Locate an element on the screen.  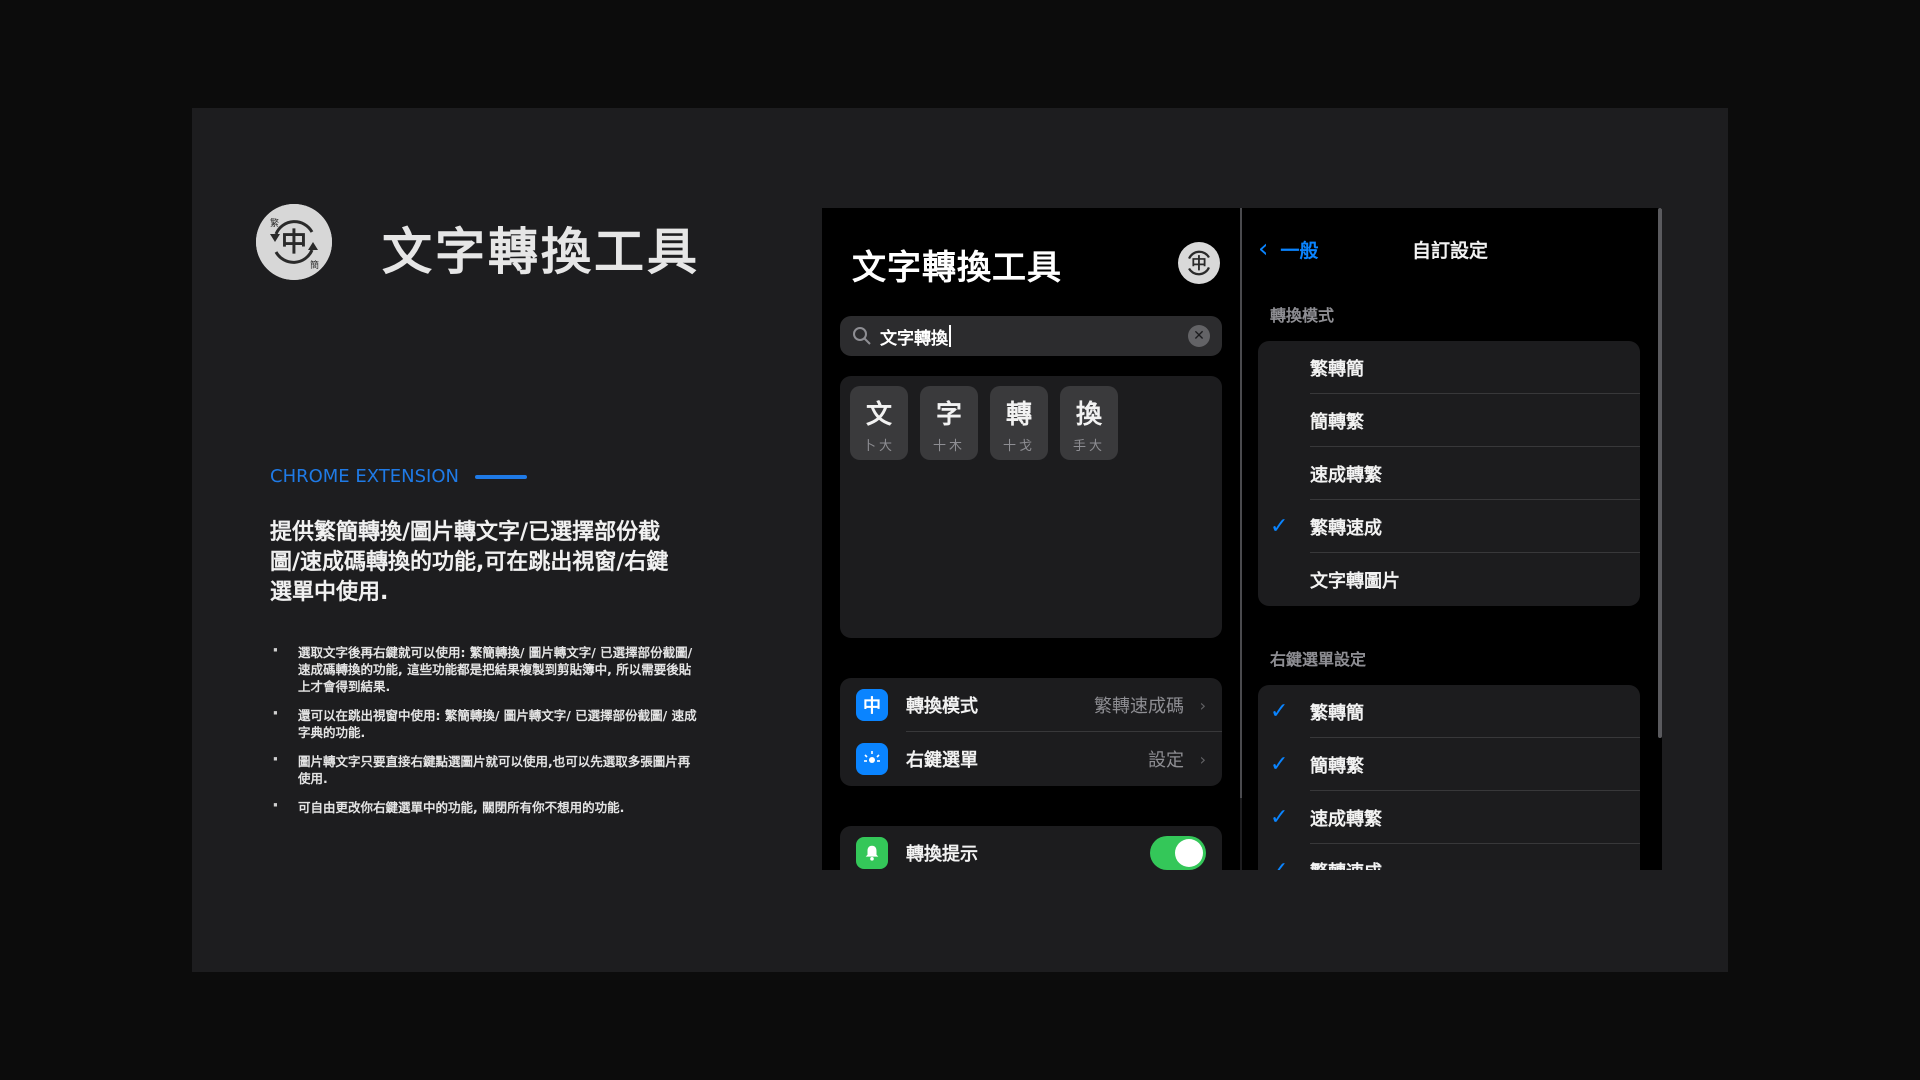
char-glyph: 文 is located at coordinates (878, 415).